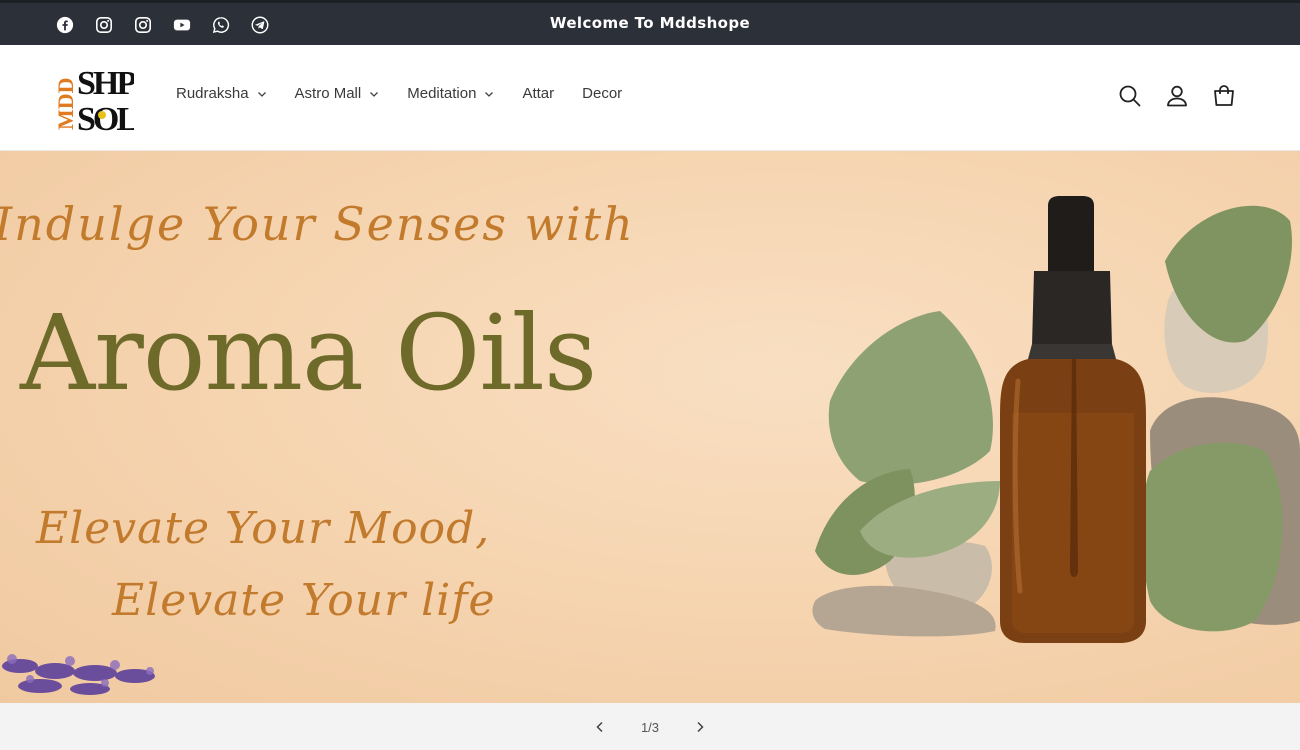  I want to click on nav-label: Decor, so click(602, 93).